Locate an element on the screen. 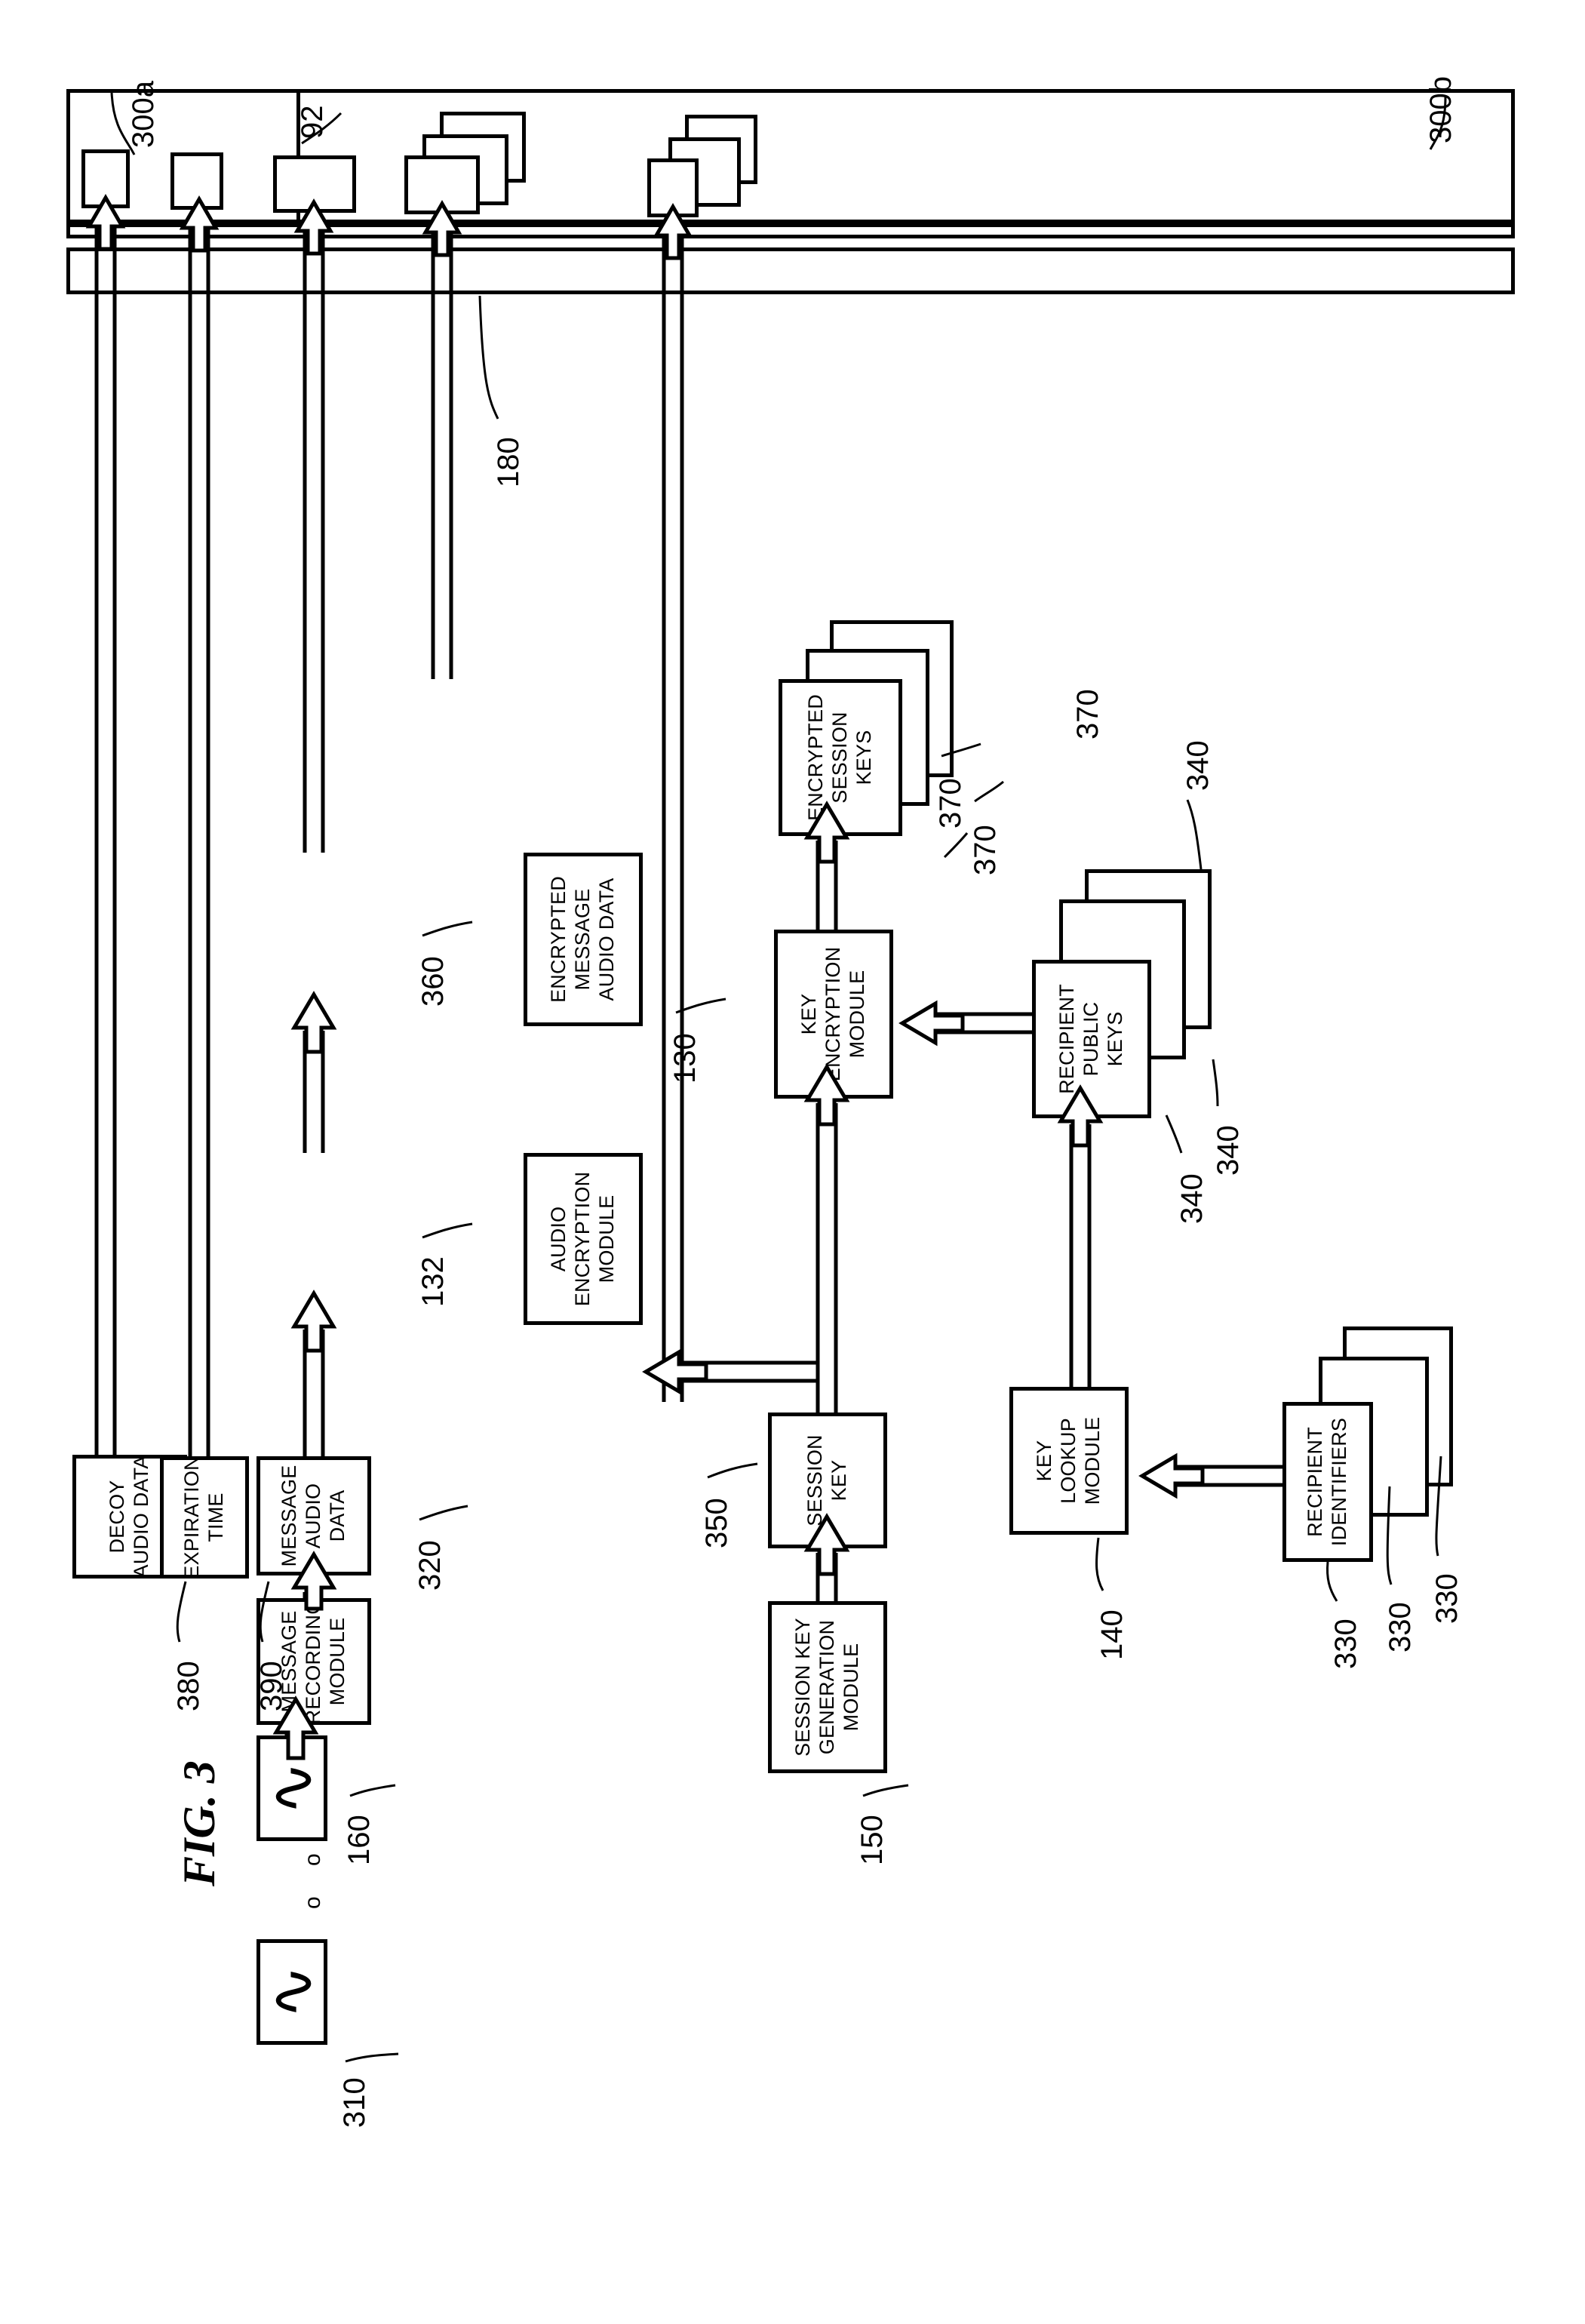 This screenshot has width=1585, height=2324. block-key-lookup-module: KEY LOOKUP MODULE is located at coordinates (1069, 1461).